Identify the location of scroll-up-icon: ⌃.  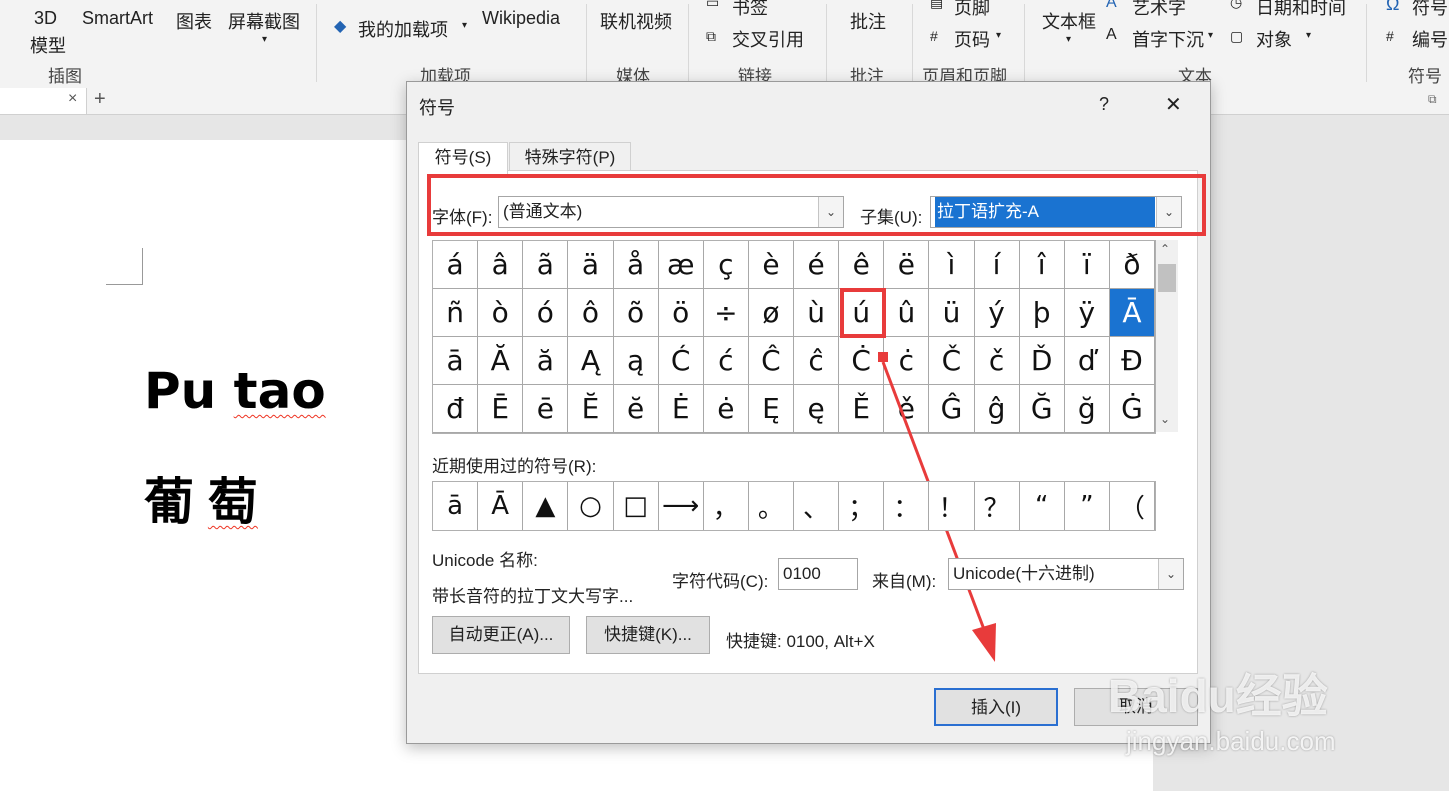
(1165, 249).